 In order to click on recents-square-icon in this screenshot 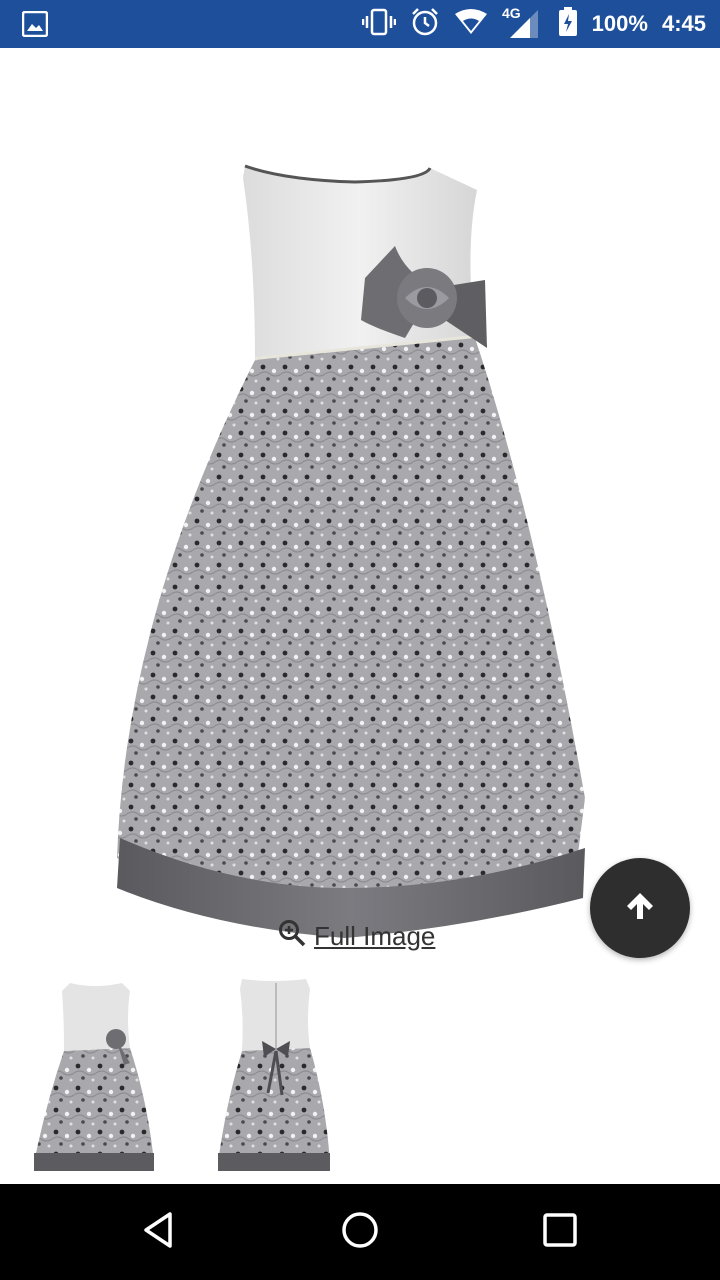, I will do `click(560, 1232)`.